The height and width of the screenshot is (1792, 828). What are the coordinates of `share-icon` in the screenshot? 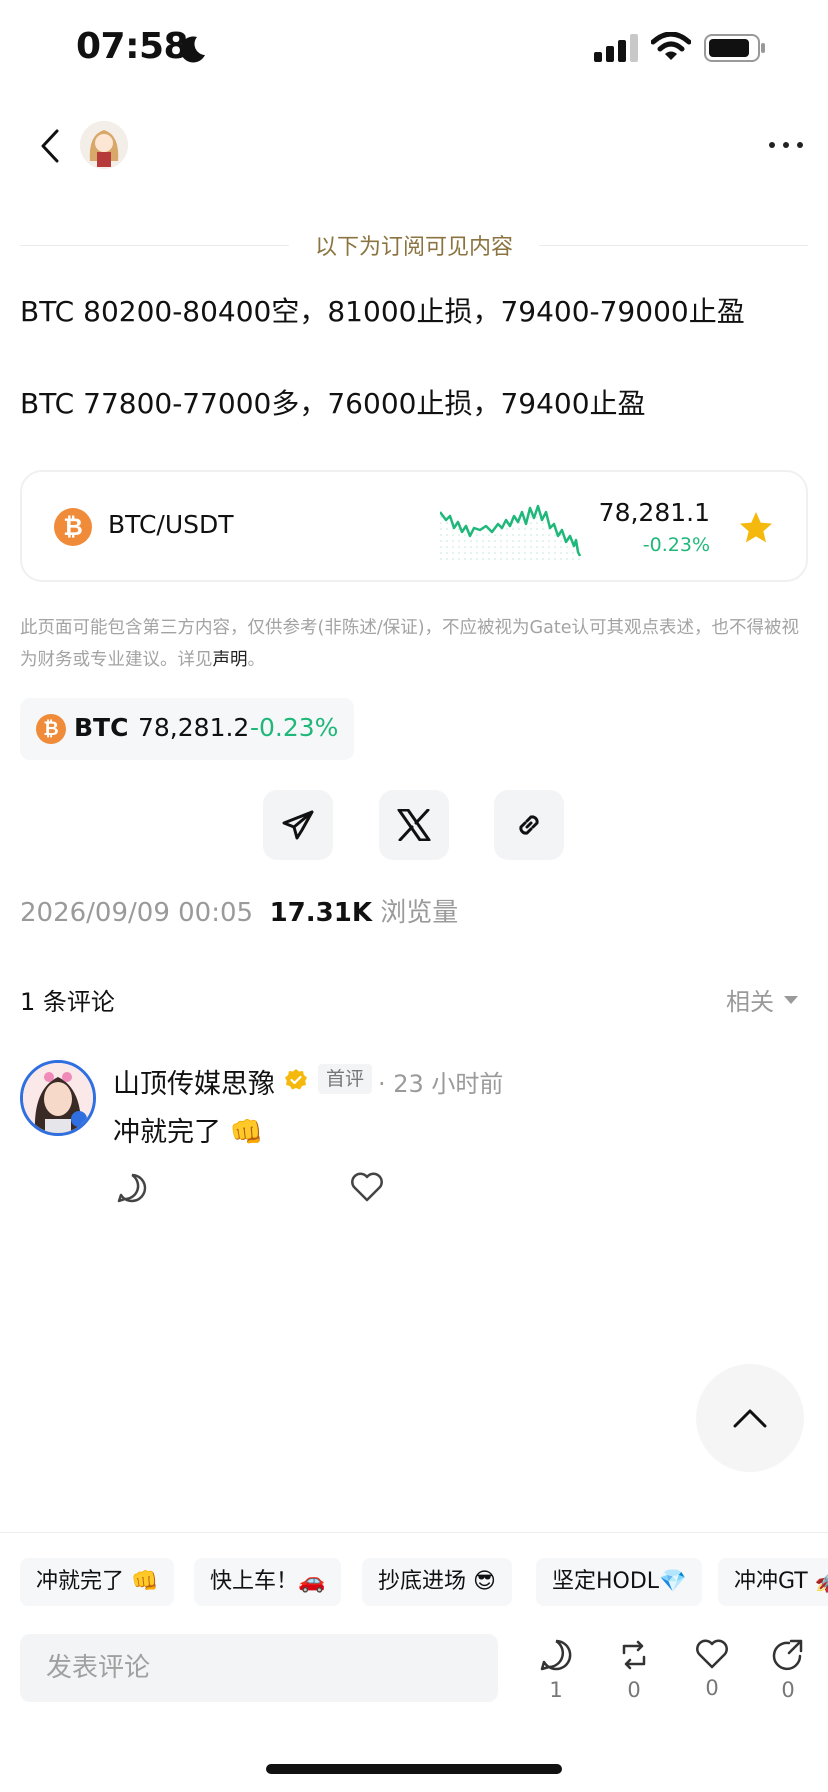 It's located at (787, 1655).